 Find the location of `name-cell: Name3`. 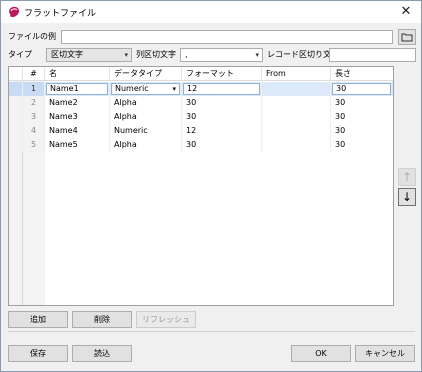

name-cell: Name3 is located at coordinates (77, 117).